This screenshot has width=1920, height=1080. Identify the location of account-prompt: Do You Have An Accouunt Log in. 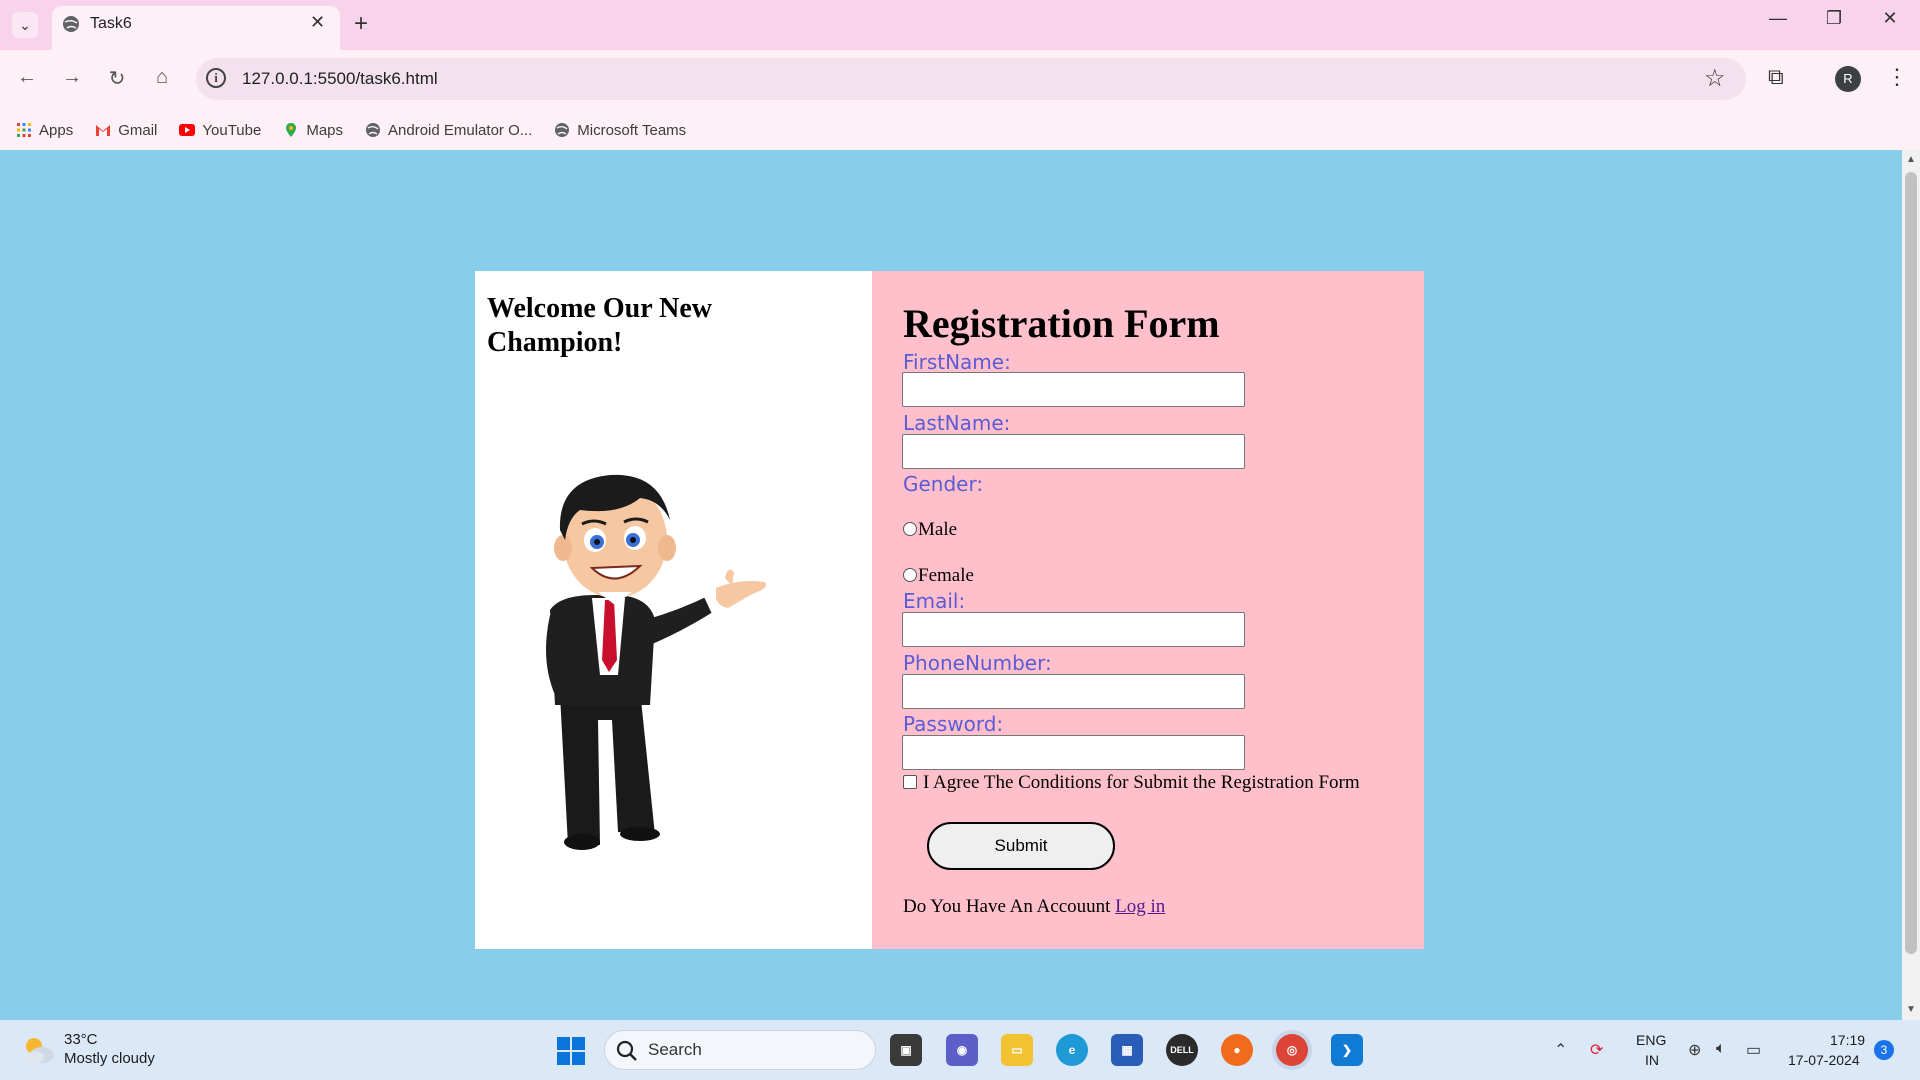
(1034, 907).